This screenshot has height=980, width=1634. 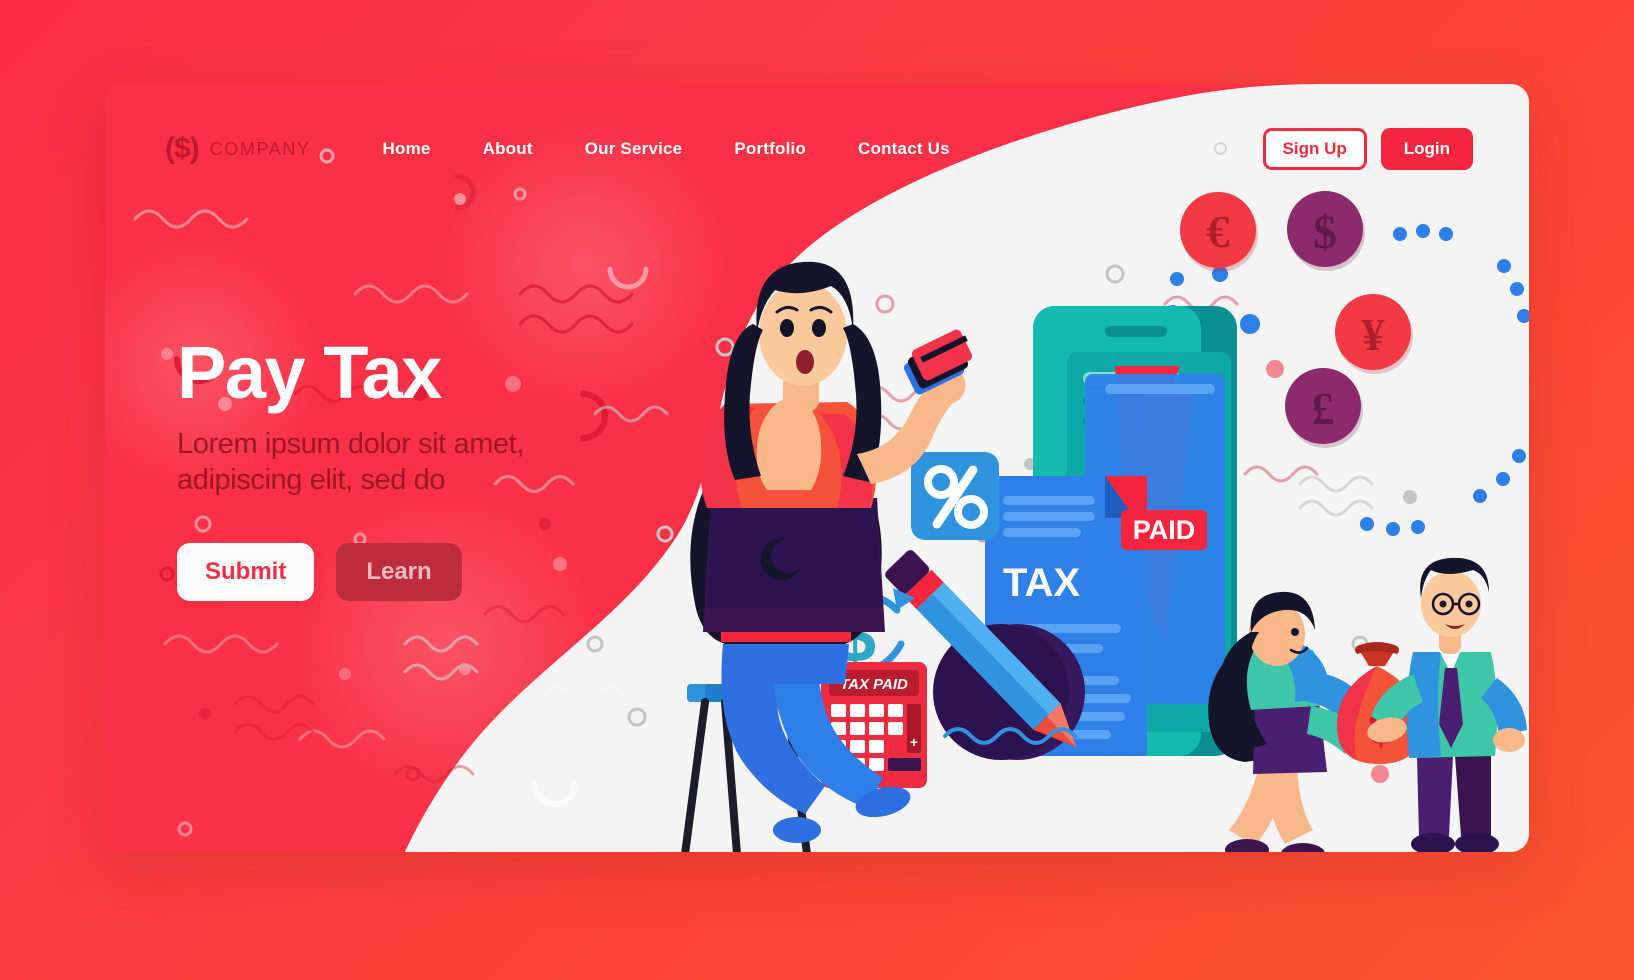 I want to click on brand-logo: ($) COMPANY, so click(x=238, y=149).